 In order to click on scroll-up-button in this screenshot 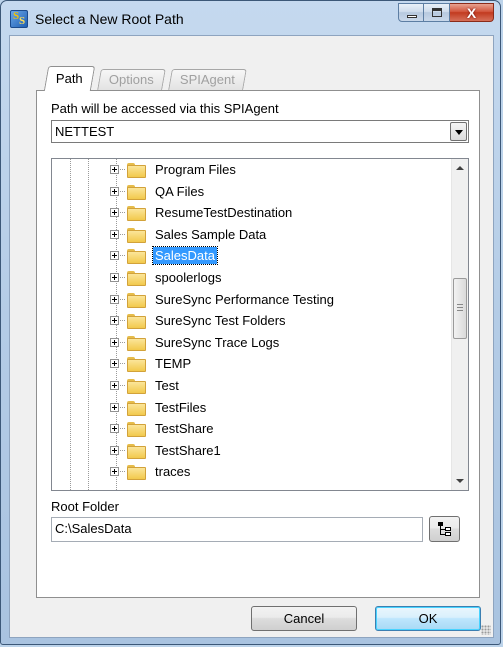, I will do `click(460, 167)`.